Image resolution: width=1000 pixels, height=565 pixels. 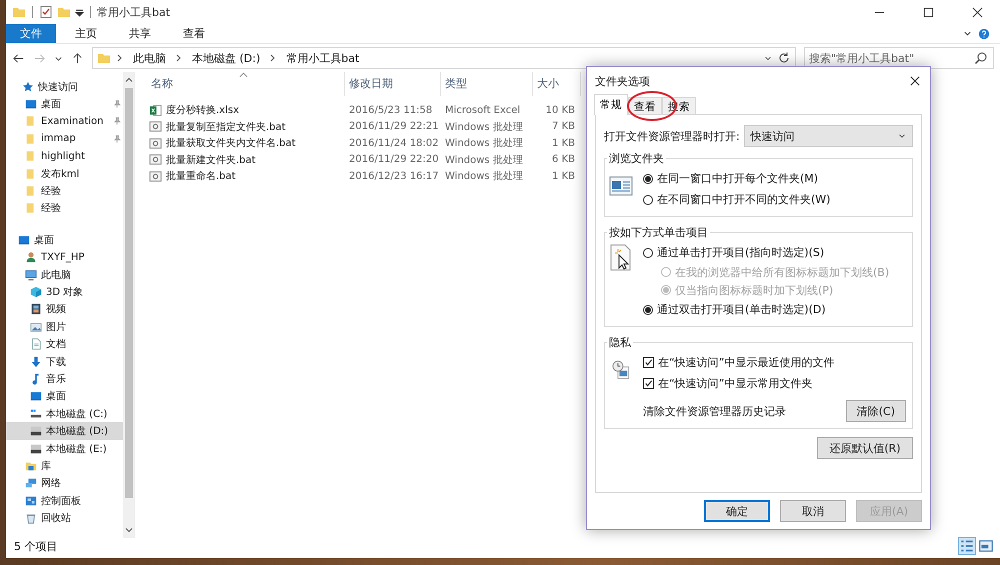 I want to click on nav-item: 本地磁盘 (C:), so click(x=64, y=413).